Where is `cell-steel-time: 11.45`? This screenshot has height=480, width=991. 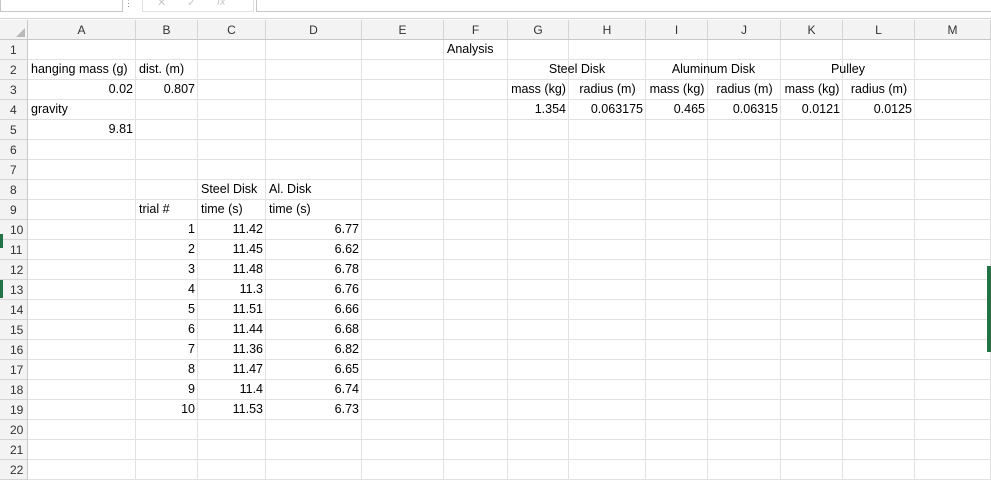
cell-steel-time: 11.45 is located at coordinates (232, 250).